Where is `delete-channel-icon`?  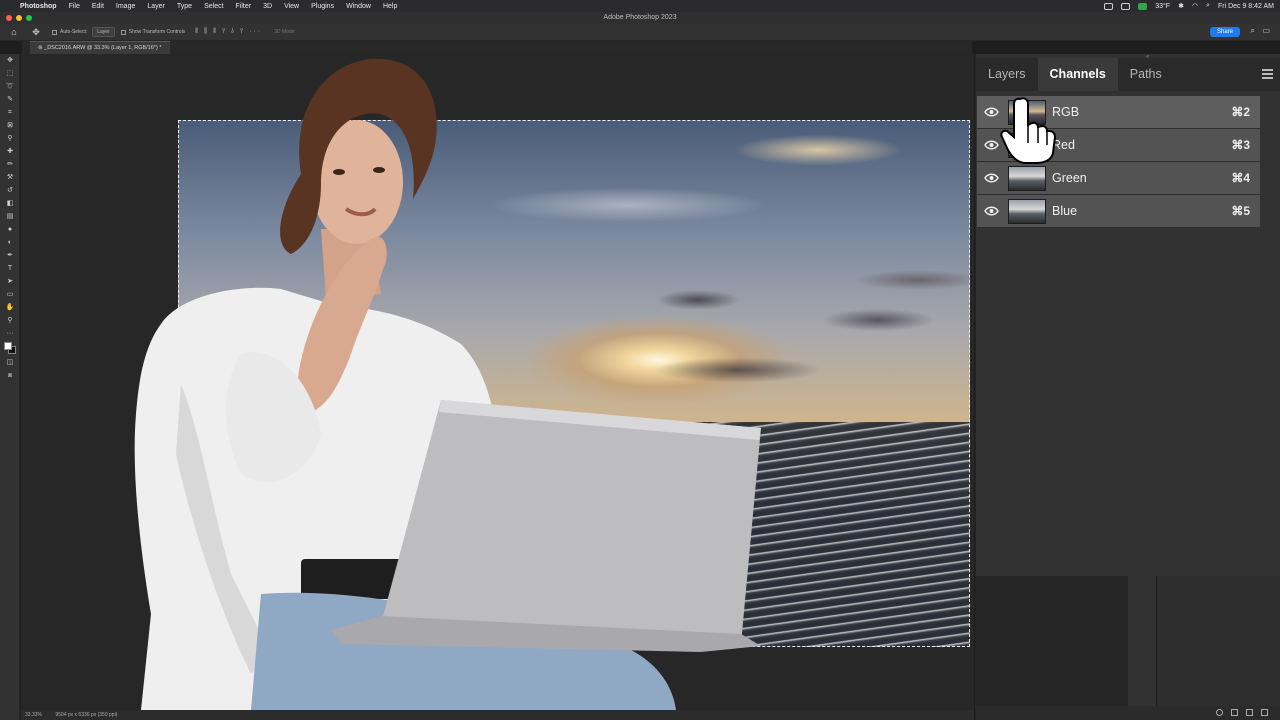 delete-channel-icon is located at coordinates (1264, 712).